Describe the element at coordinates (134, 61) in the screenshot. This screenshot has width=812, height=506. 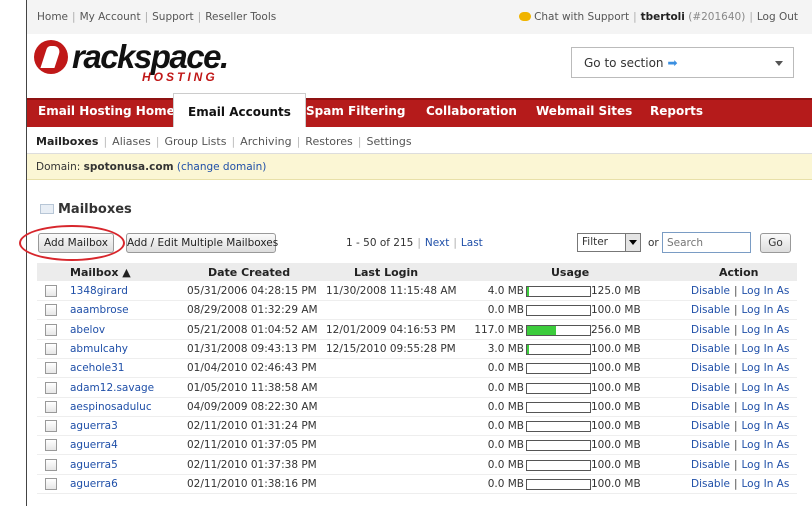
I see `rackspace-logo: rackspace. HOSTING` at that location.